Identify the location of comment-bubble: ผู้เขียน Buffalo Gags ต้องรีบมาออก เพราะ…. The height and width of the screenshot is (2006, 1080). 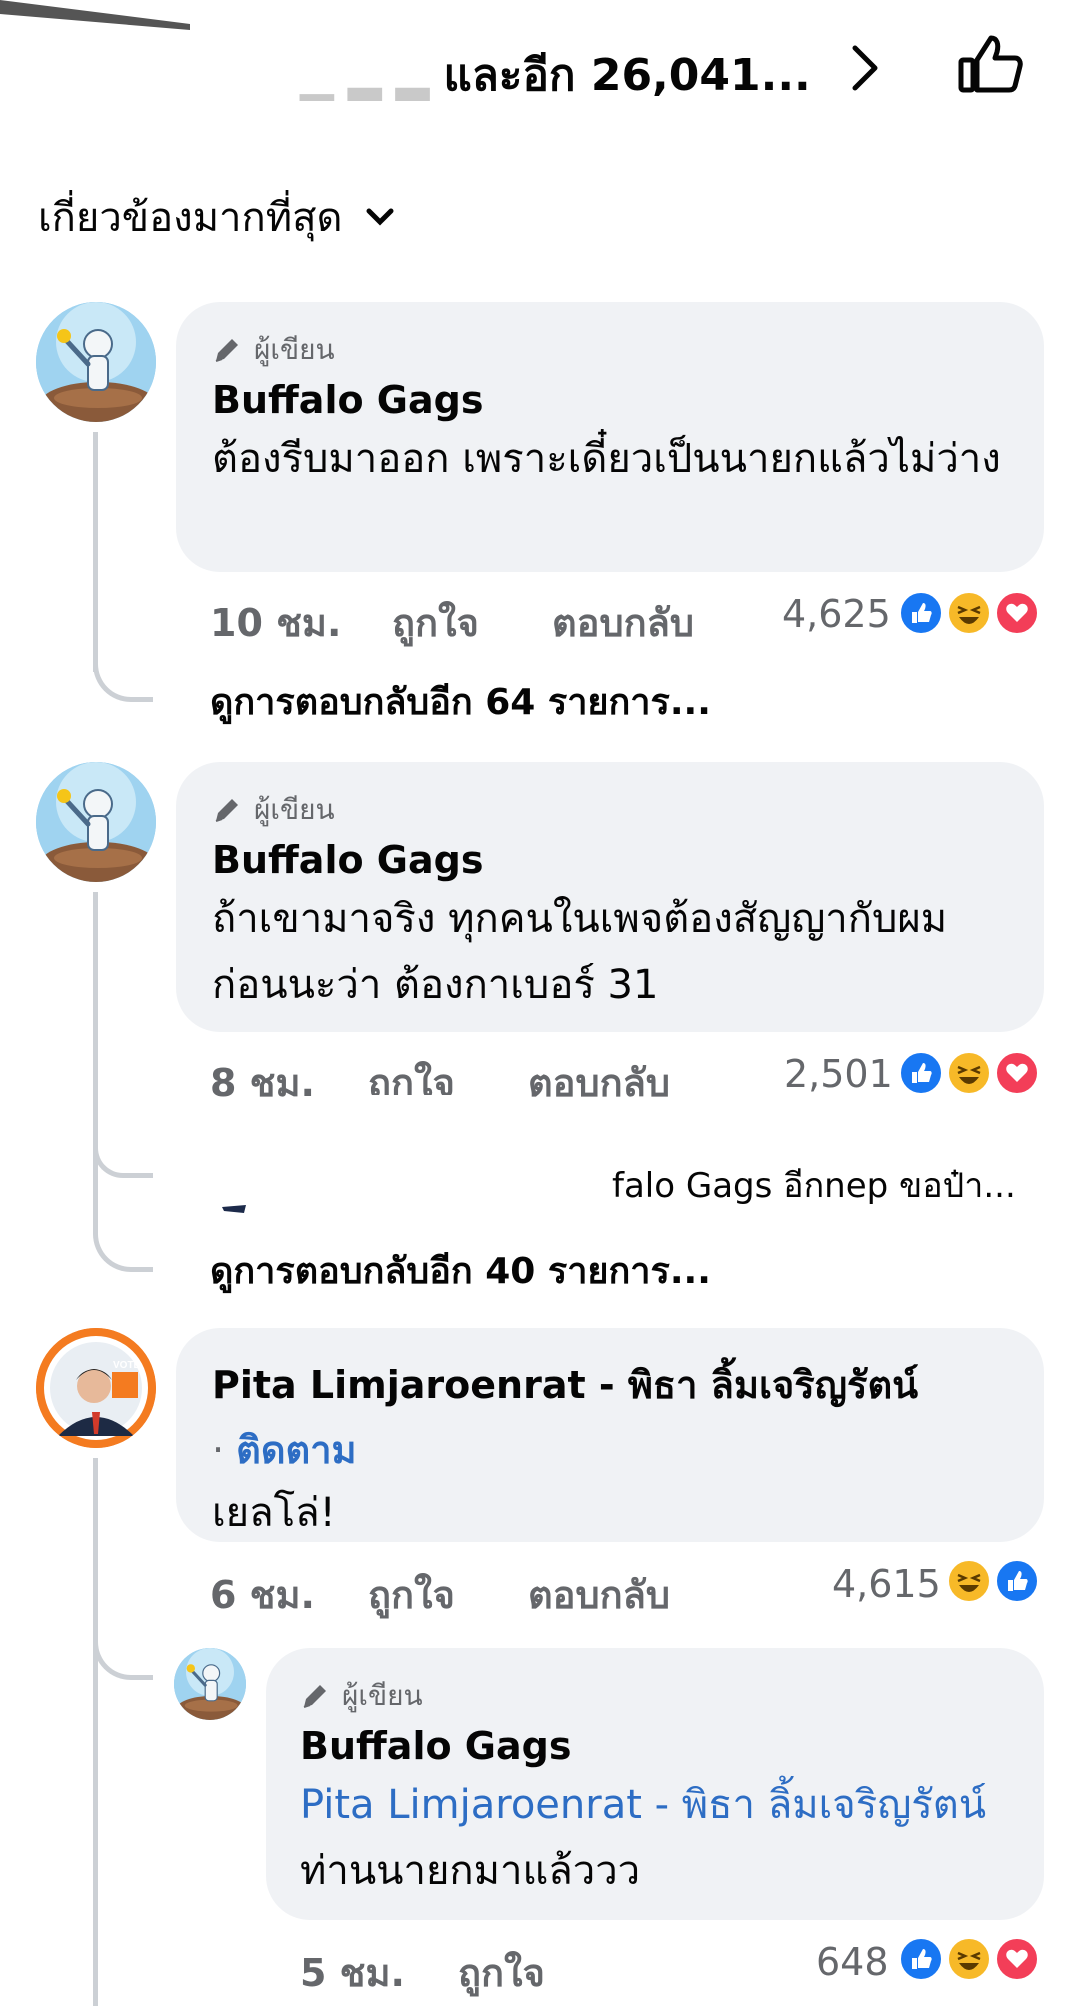
(610, 437).